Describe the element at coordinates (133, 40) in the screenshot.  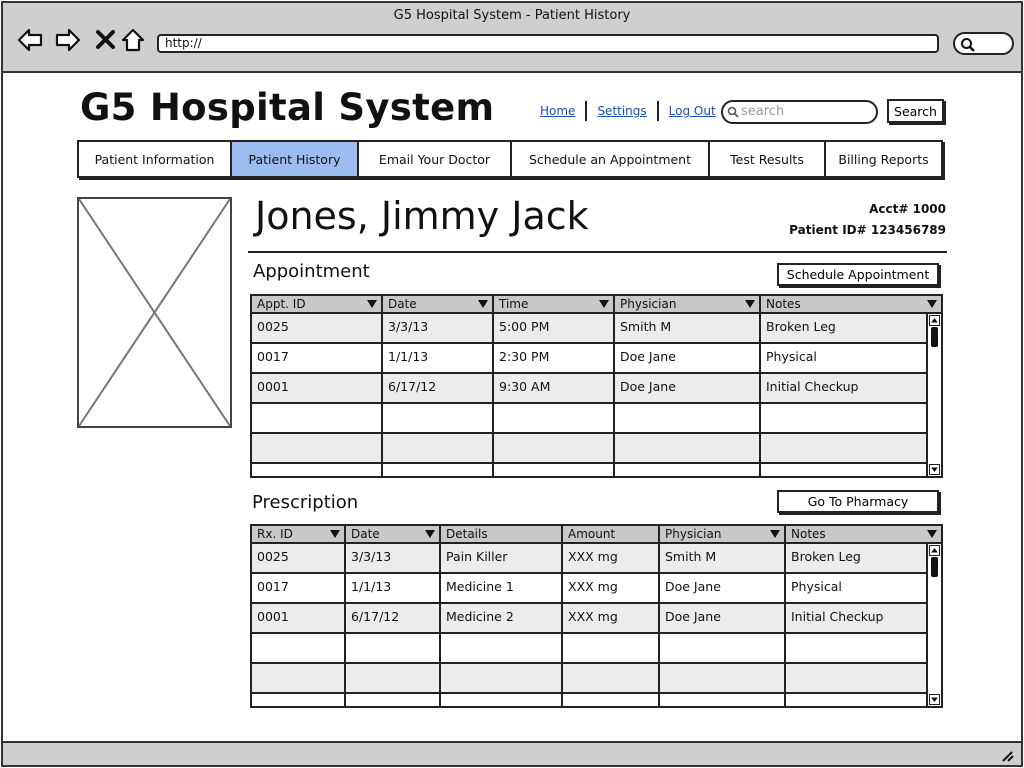
I see `home-icon` at that location.